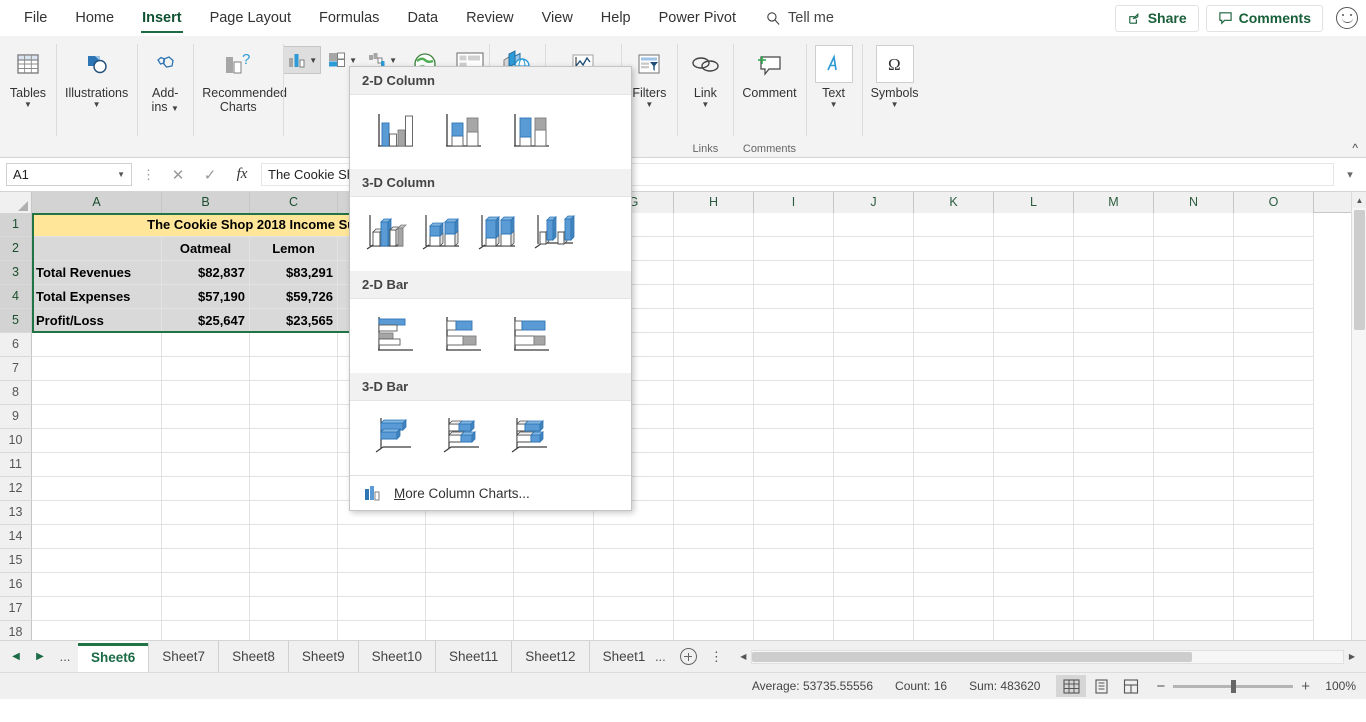 The width and height of the screenshot is (1366, 722). What do you see at coordinates (874, 537) in the screenshot?
I see `cell-J14` at bounding box center [874, 537].